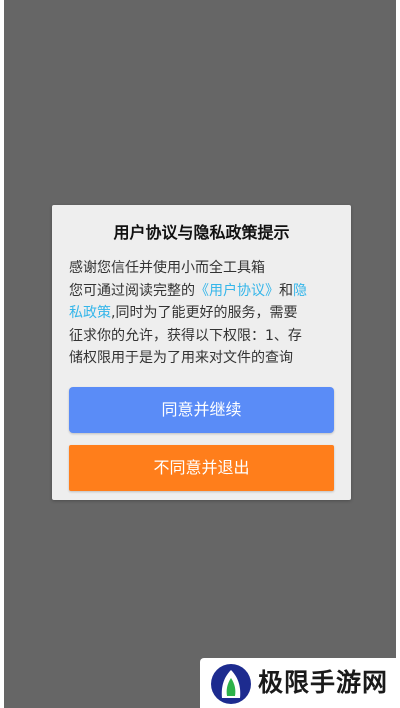 The height and width of the screenshot is (708, 400). What do you see at coordinates (201, 410) in the screenshot?
I see `agree-button: 同意并继续` at bounding box center [201, 410].